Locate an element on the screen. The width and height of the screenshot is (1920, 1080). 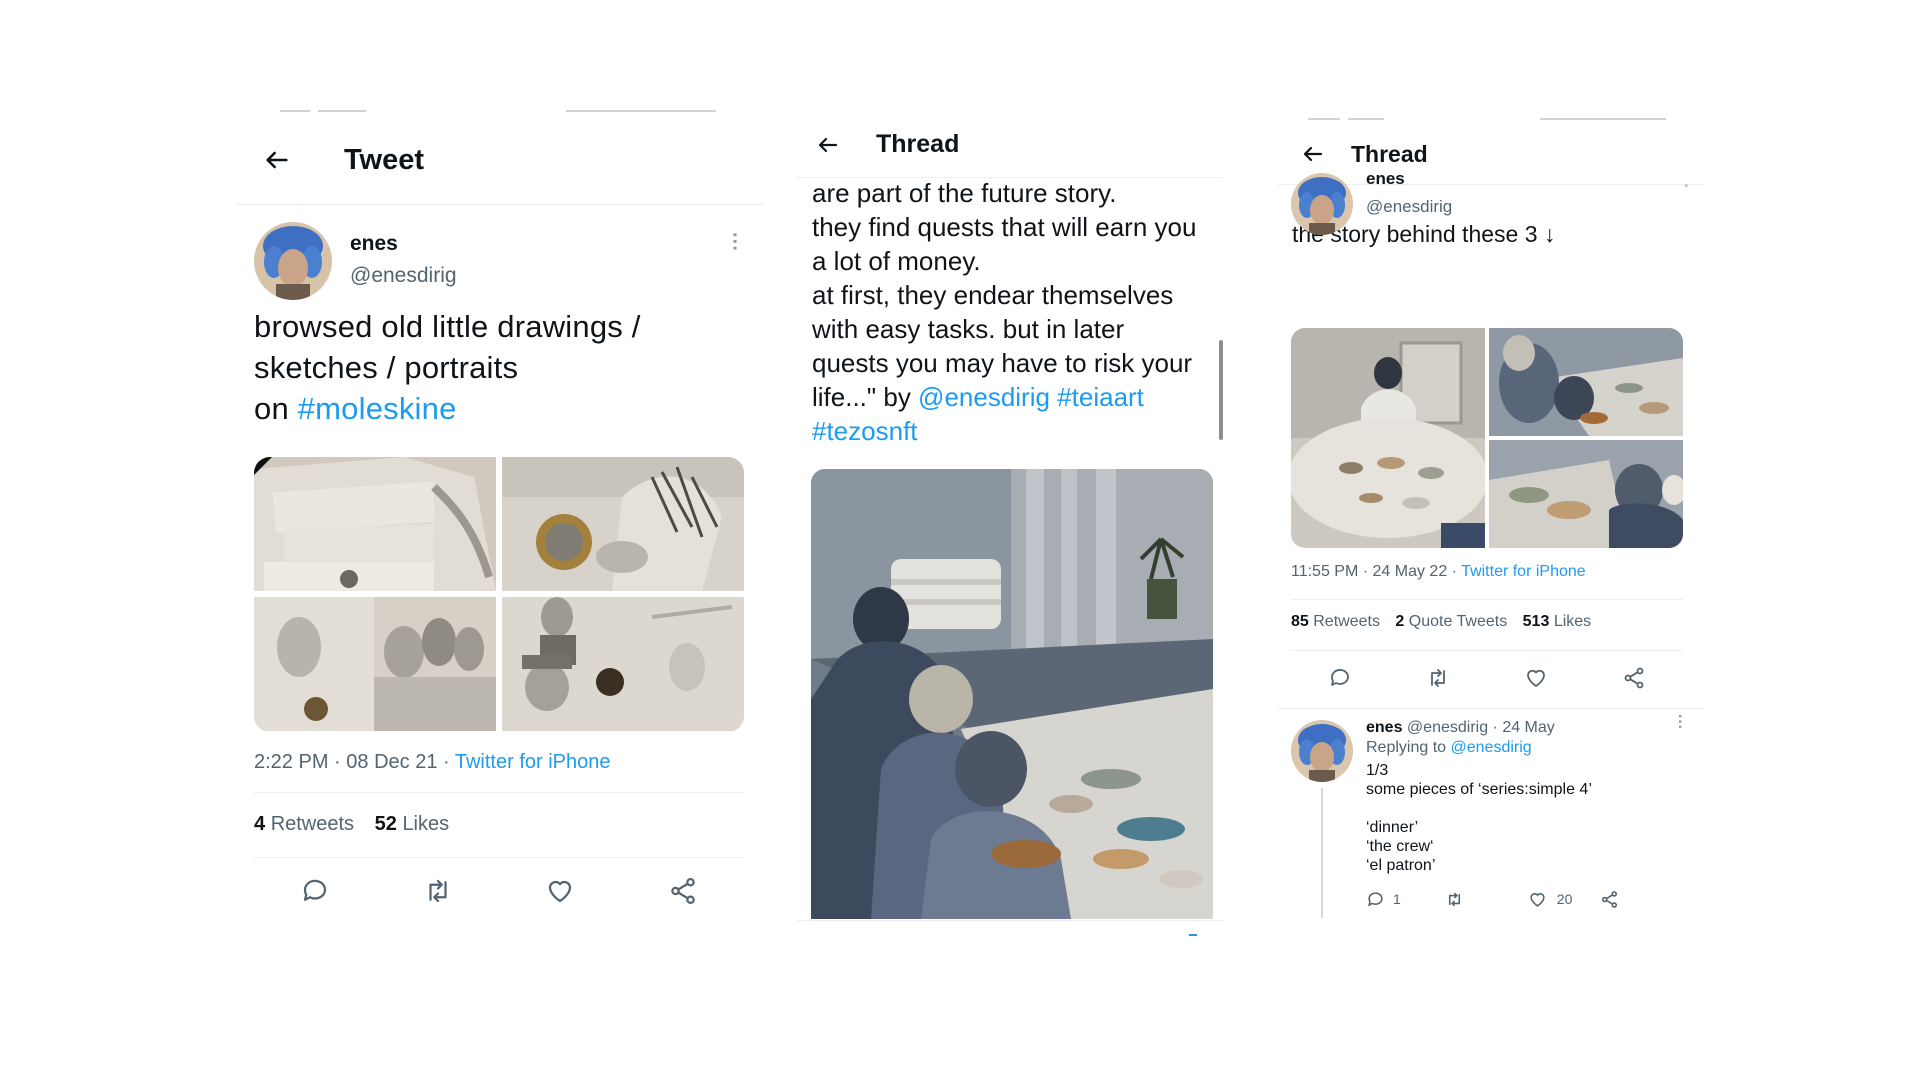
tweet-date: 24 May 22 is located at coordinates (1410, 571).